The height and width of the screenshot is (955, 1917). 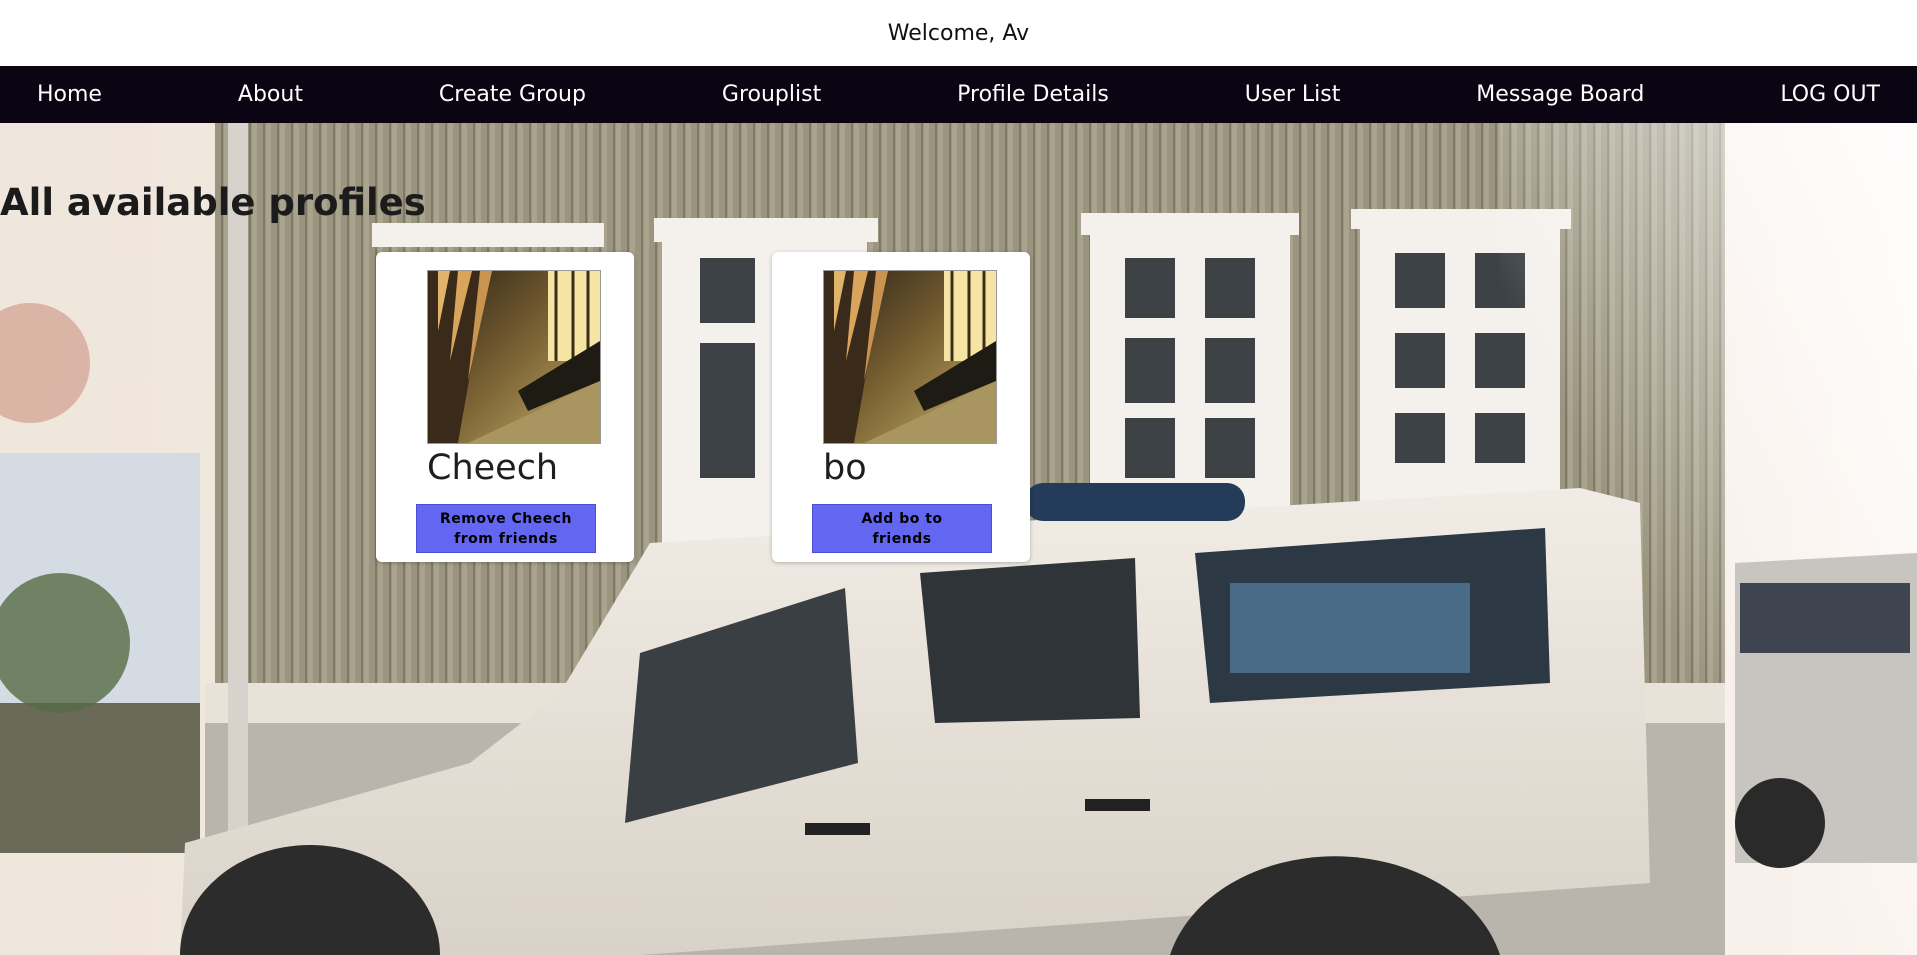 I want to click on add-friend-button: Add bo to friends, so click(x=902, y=528).